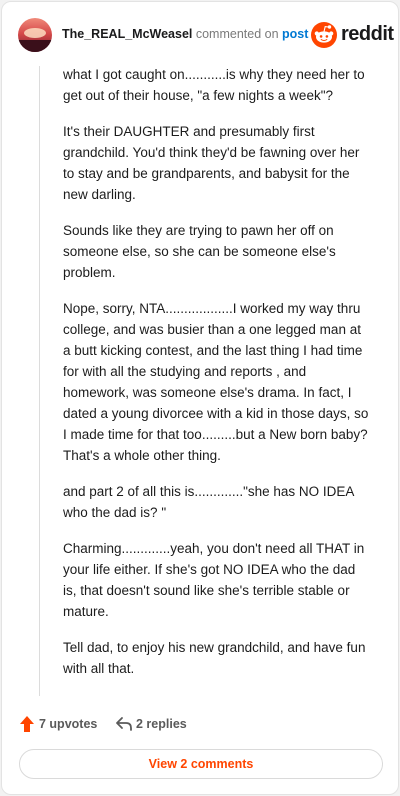  Describe the element at coordinates (124, 724) in the screenshot. I see `reply-arrow-icon` at that location.